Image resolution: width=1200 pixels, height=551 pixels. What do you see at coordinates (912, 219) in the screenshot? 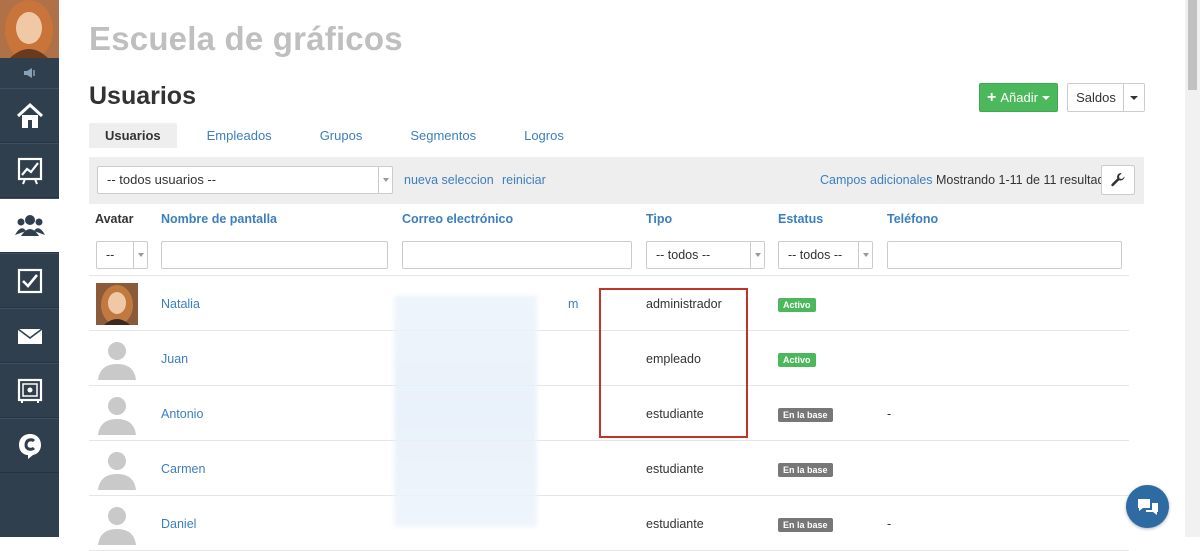
I see `header-phone: Teléfono` at bounding box center [912, 219].